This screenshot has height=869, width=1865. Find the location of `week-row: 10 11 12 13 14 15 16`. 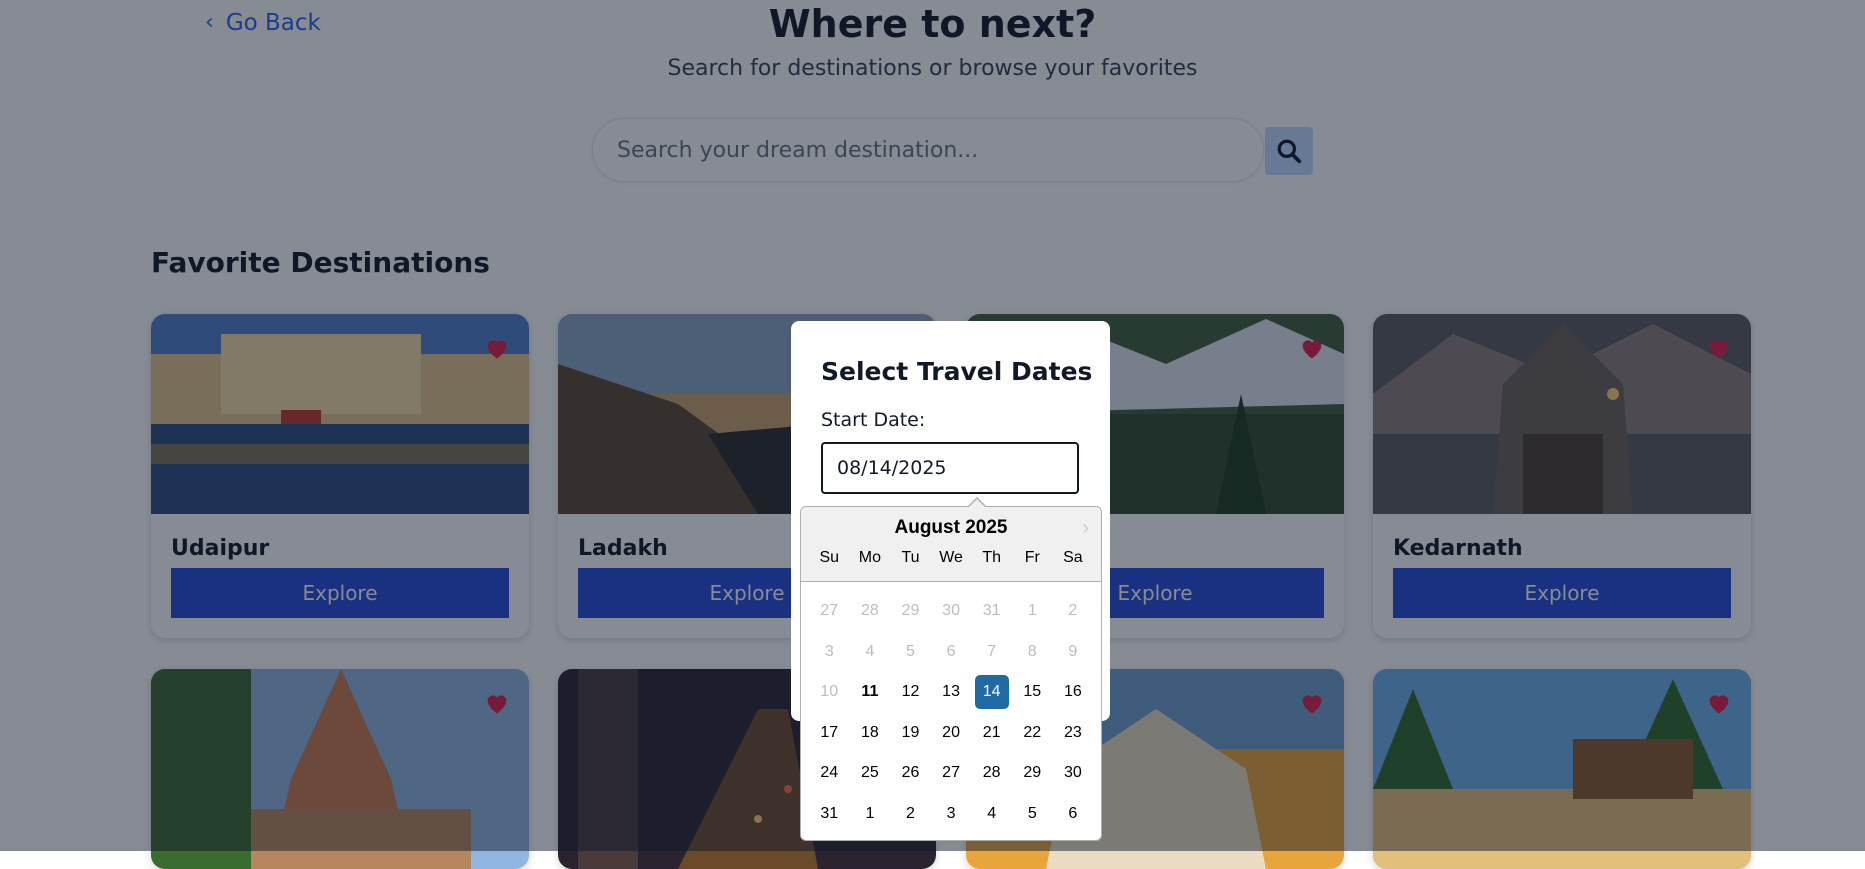

week-row: 10 11 12 13 14 15 16 is located at coordinates (951, 692).